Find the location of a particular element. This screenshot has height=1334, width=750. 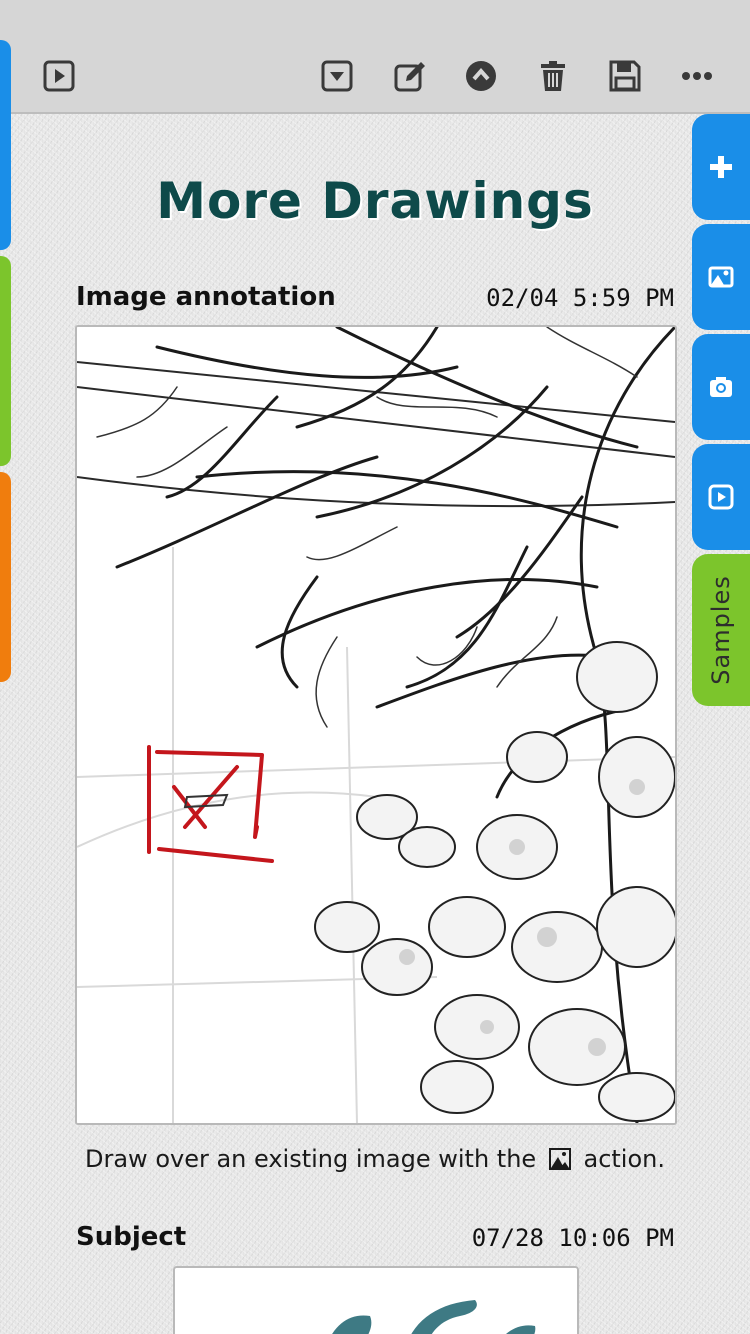

video-button is located at coordinates (721, 497).